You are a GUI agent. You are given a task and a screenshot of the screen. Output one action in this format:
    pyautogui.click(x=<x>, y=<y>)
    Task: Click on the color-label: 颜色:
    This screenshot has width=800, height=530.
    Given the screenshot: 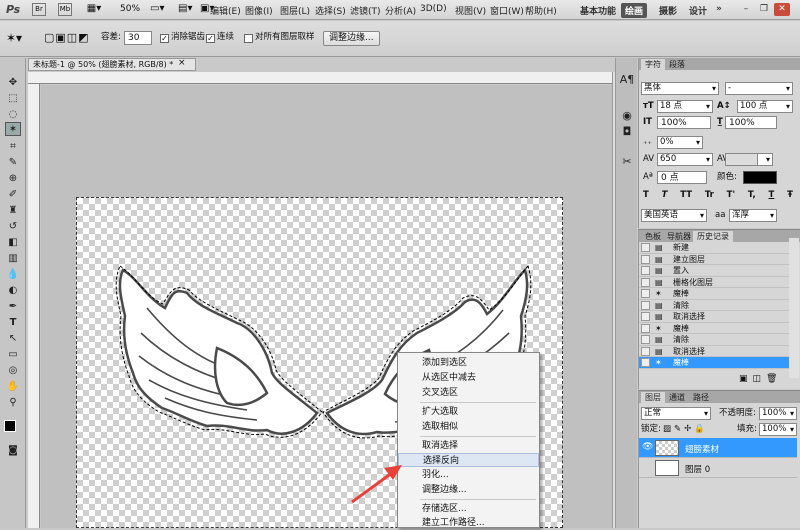 What is the action you would take?
    pyautogui.click(x=727, y=177)
    